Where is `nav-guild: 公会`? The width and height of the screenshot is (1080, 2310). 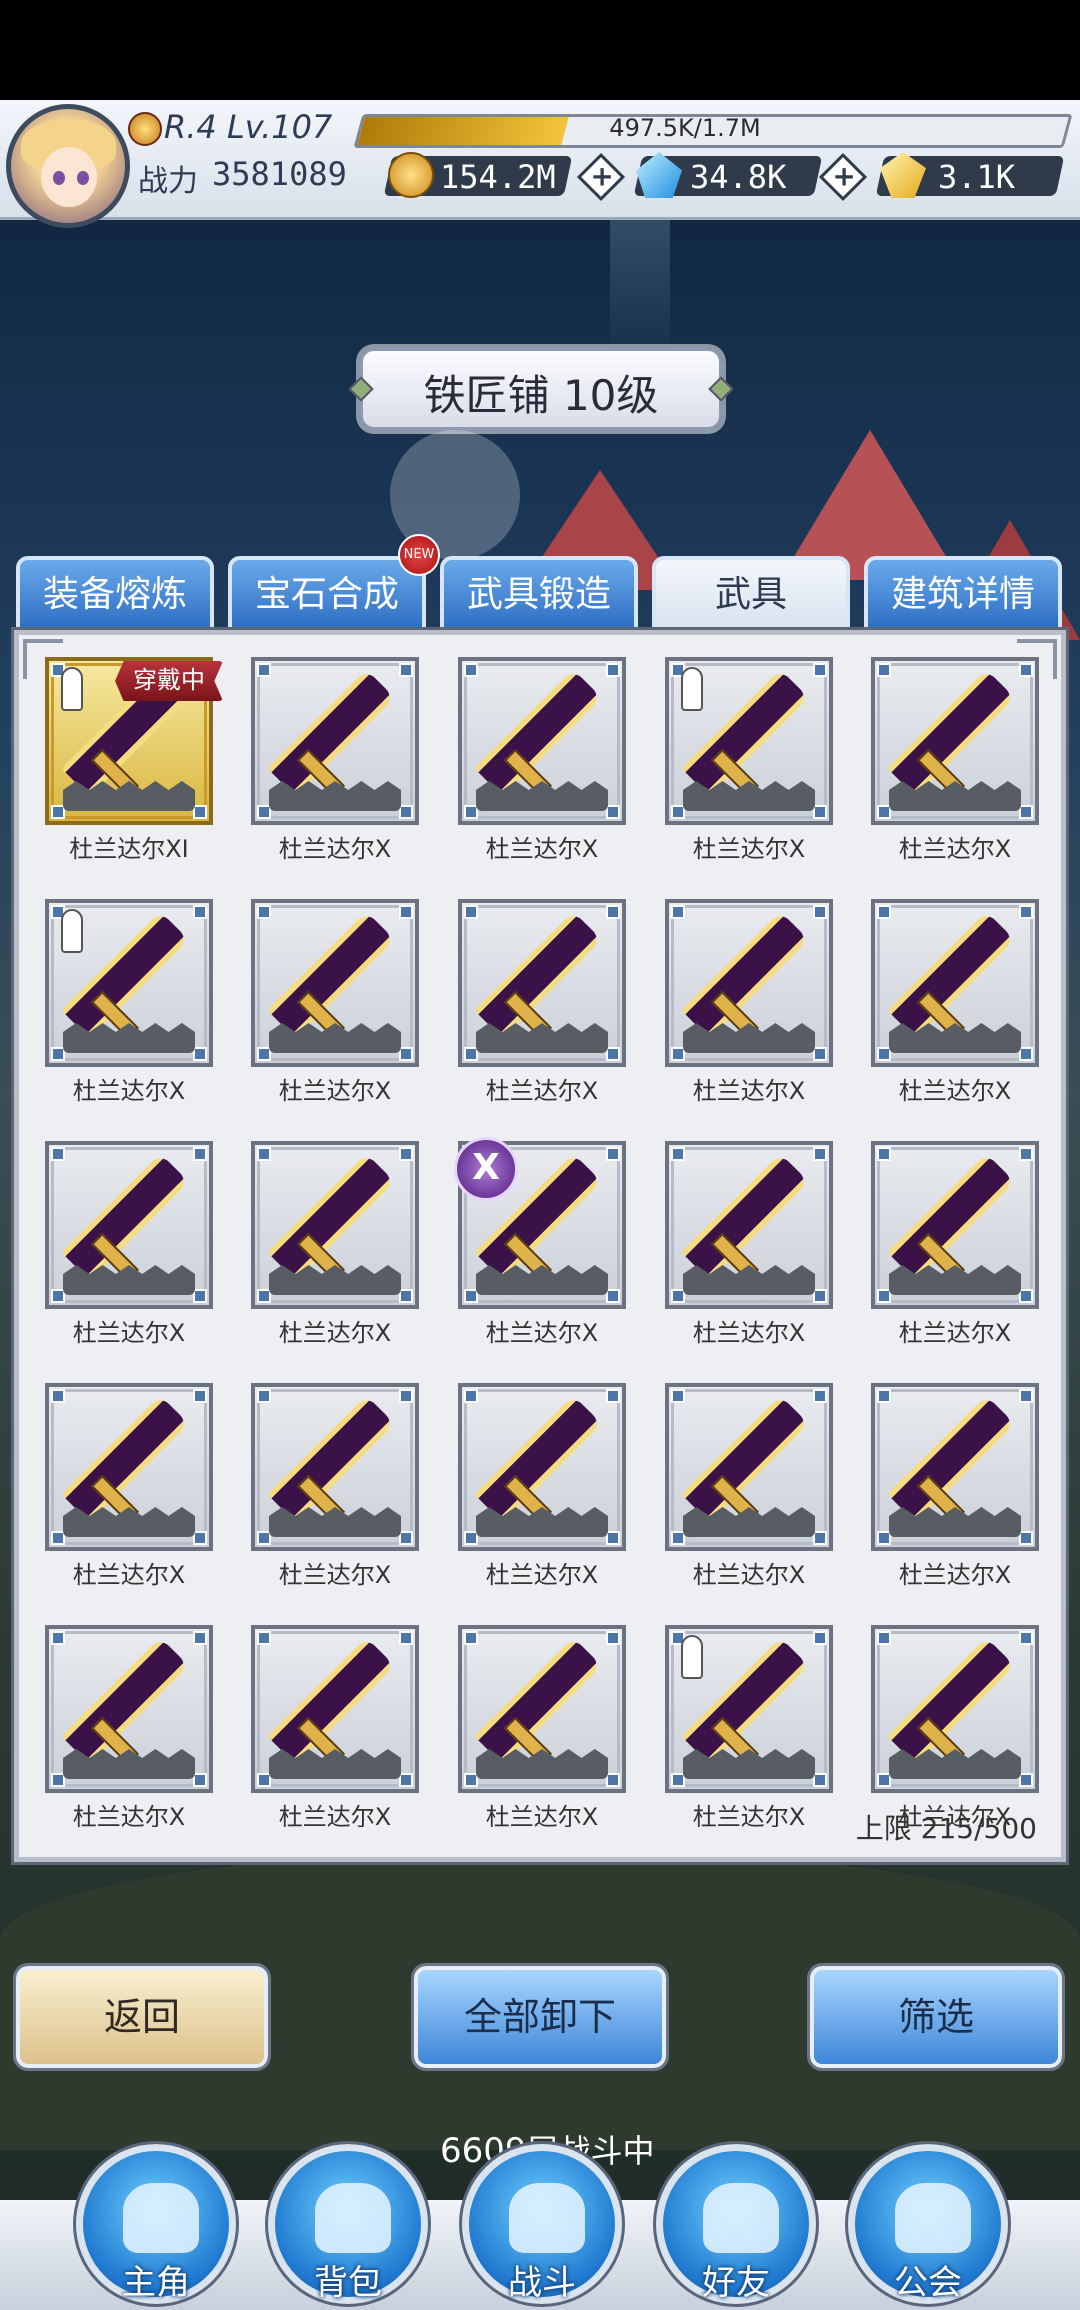
nav-guild: 公会 is located at coordinates (928, 2224).